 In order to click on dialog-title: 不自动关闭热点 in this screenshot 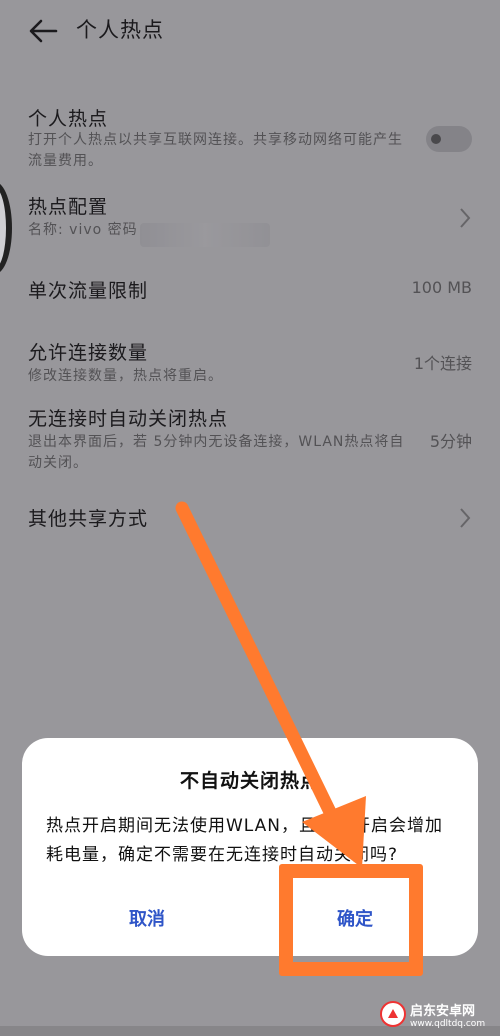, I will do `click(249, 781)`.